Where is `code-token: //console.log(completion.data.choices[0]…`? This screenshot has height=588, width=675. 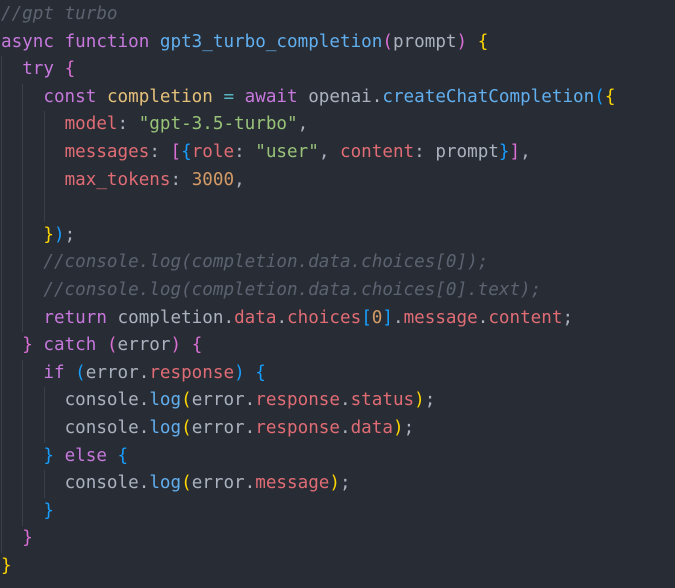 code-token: //console.log(completion.data.choices[0]… is located at coordinates (266, 262).